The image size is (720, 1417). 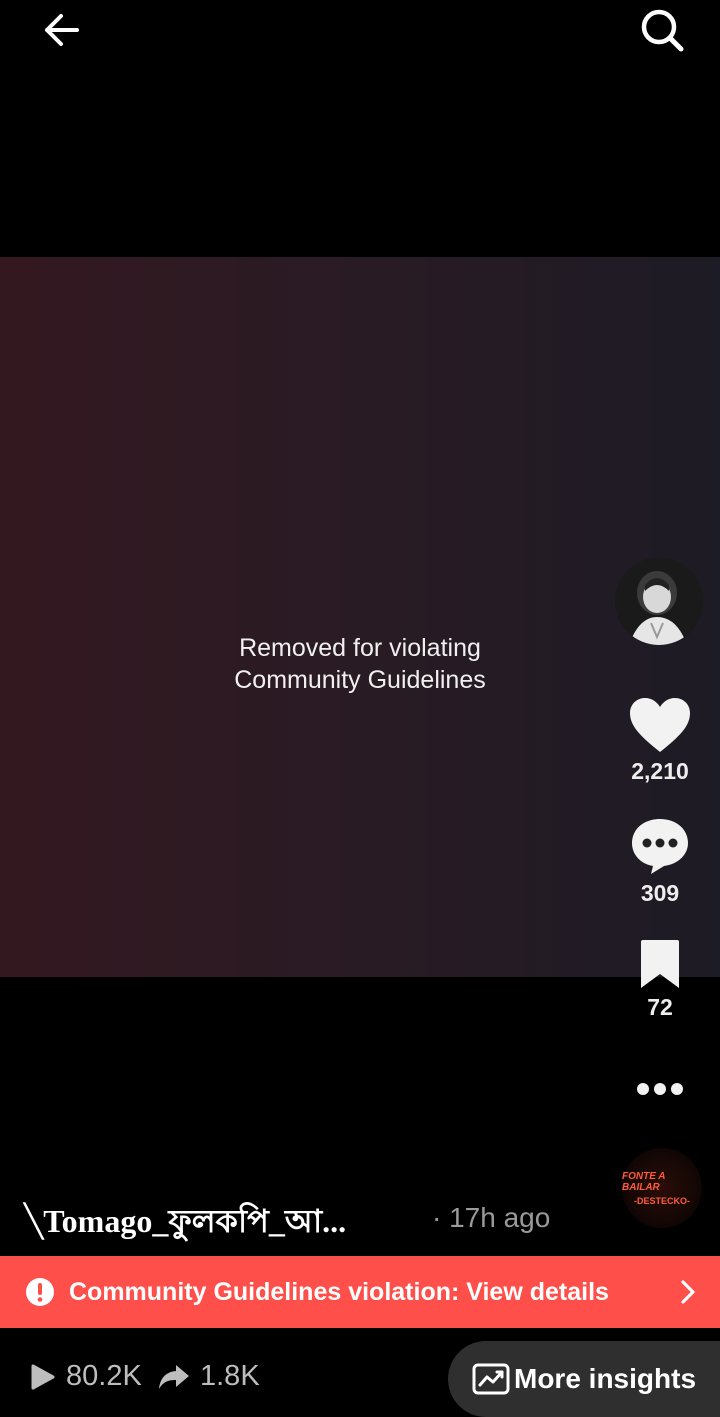 What do you see at coordinates (174, 1376) in the screenshot?
I see `share-arrow-icon` at bounding box center [174, 1376].